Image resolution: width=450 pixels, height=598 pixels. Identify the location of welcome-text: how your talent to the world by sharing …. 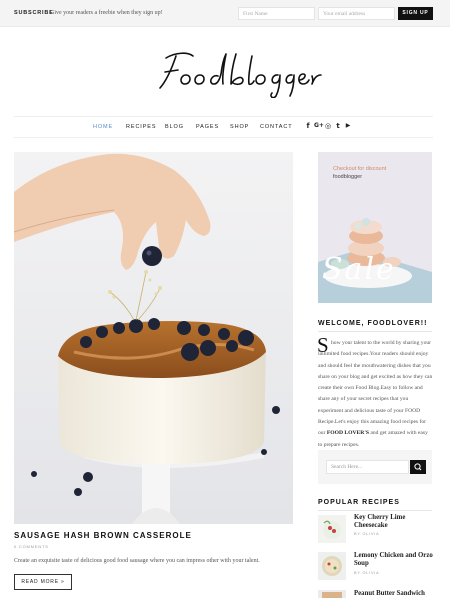
(375, 394).